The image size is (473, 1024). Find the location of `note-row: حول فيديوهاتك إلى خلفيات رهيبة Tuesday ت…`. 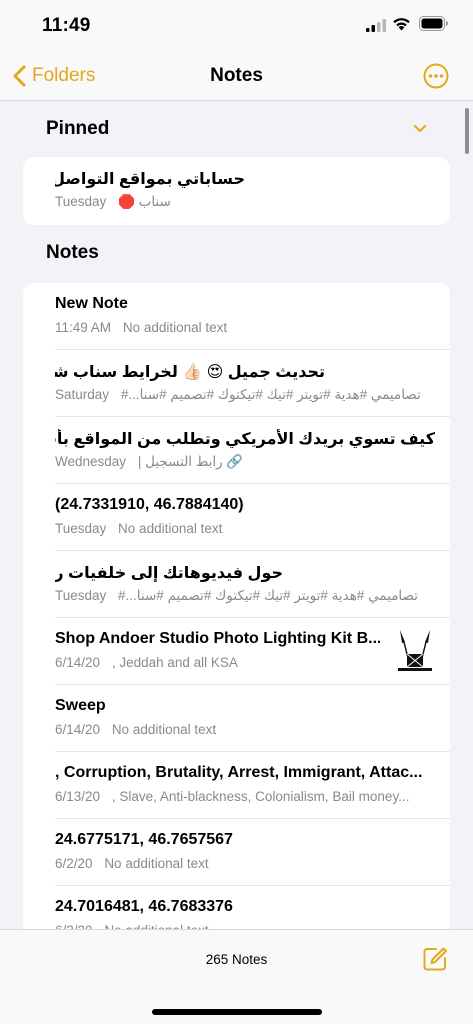

note-row: حول فيديوهاتك إلى خلفيات رهيبة Tuesday ت… is located at coordinates (236, 584).